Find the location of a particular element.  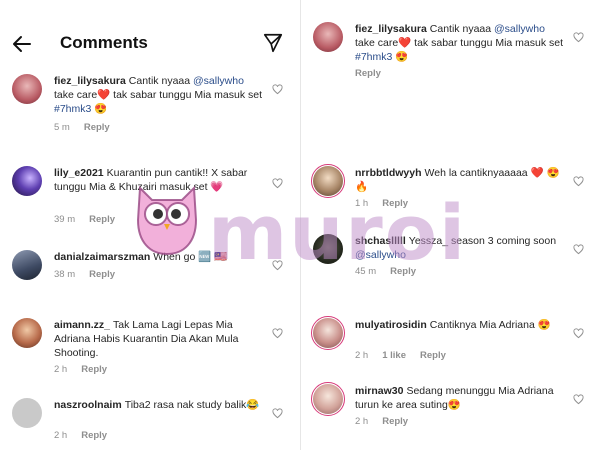

comment-text: danialzaimarszman When go 🆕 🇲🇾 is located at coordinates (141, 257).